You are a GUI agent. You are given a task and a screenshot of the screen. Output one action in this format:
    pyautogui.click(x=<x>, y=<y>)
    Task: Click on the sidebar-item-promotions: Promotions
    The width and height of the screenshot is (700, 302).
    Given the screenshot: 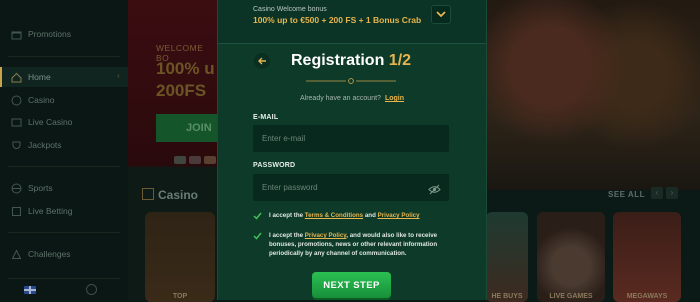 What is the action you would take?
    pyautogui.click(x=64, y=34)
    